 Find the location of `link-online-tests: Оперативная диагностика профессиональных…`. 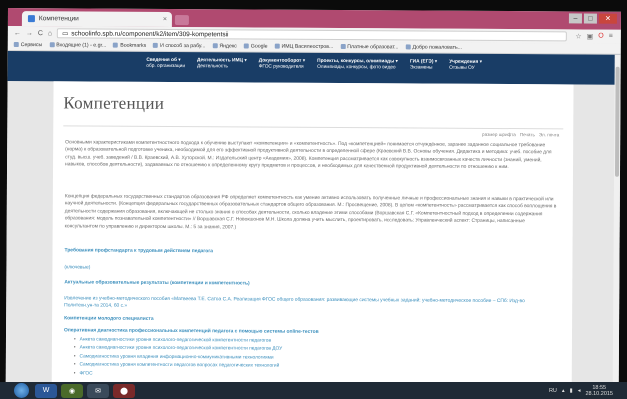

link-online-tests: Оперативная диагностика профессиональных… is located at coordinates (191, 331).